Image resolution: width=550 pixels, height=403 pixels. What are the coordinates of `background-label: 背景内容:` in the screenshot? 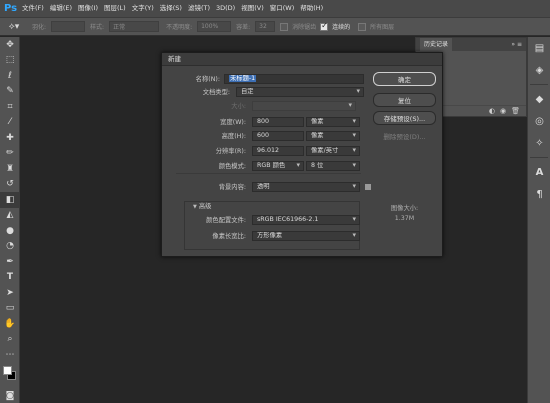 It's located at (232, 187).